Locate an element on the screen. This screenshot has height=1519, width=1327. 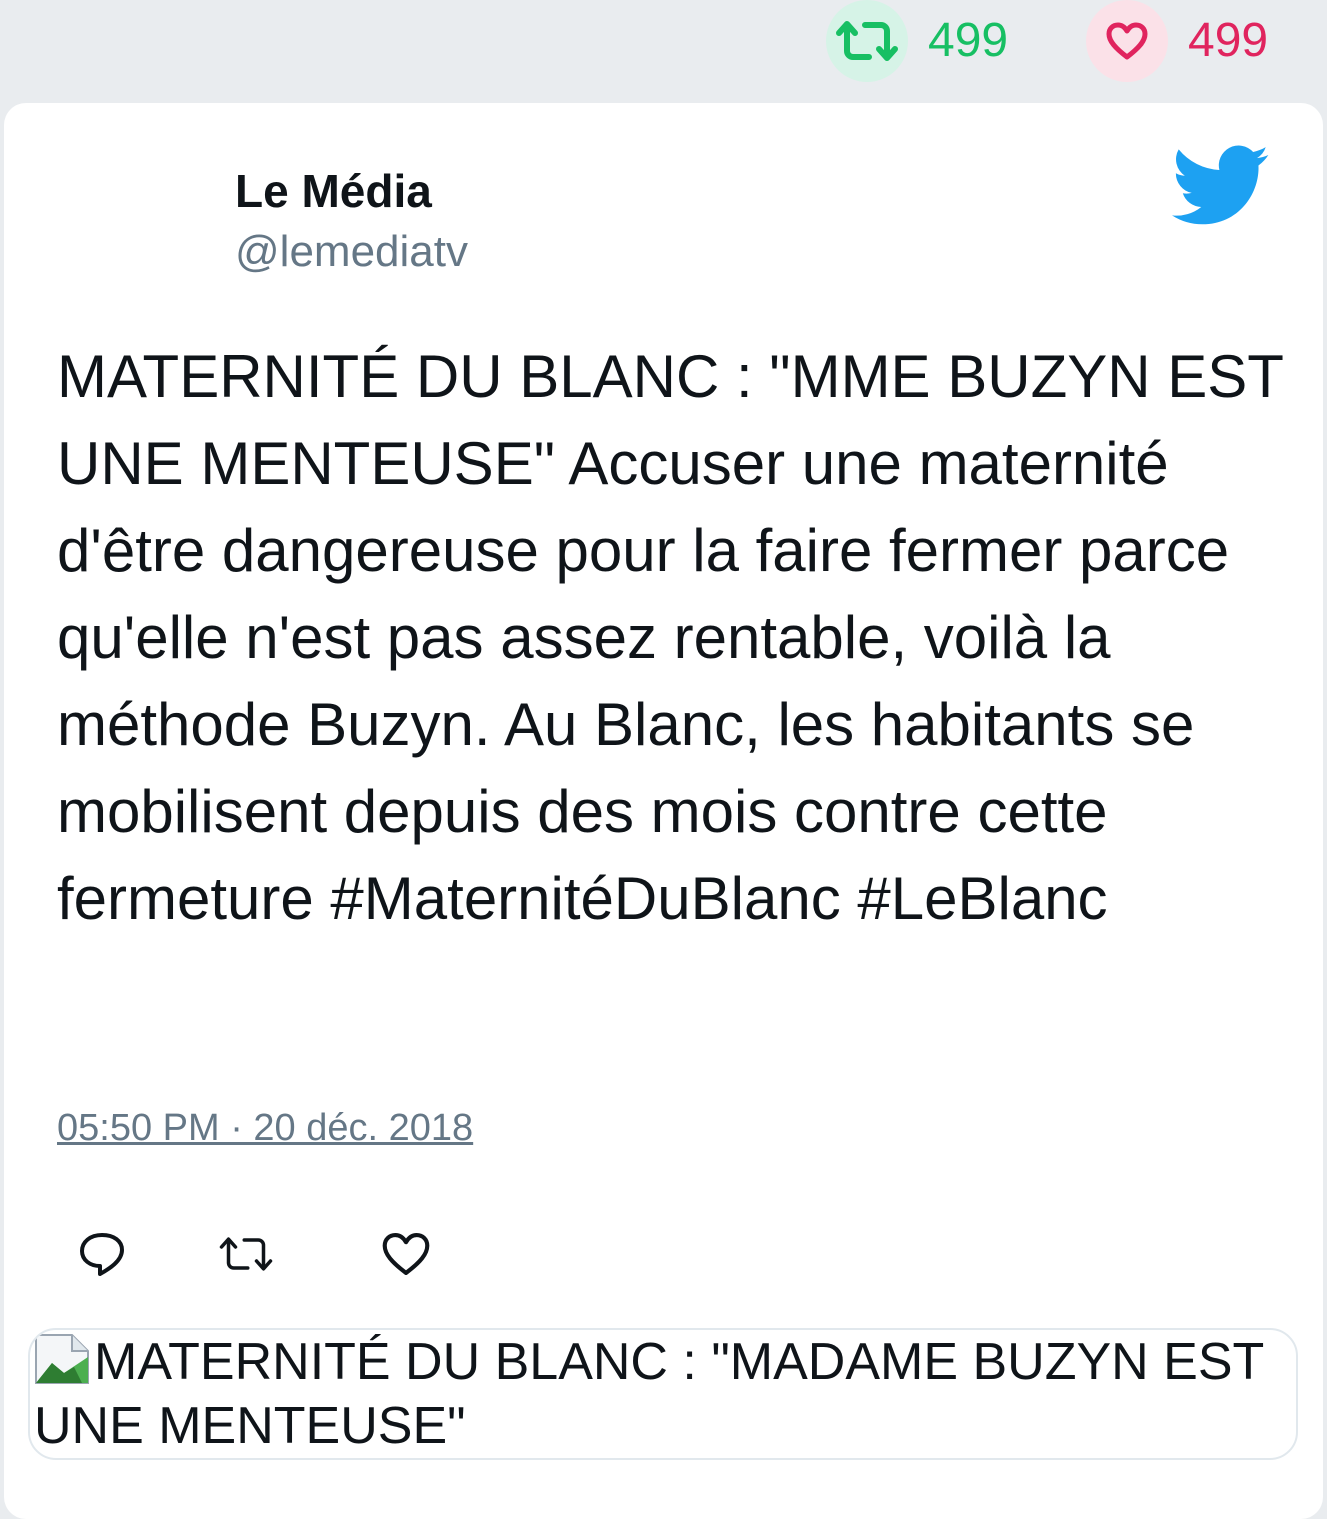
reply-button is located at coordinates (102, 1254).